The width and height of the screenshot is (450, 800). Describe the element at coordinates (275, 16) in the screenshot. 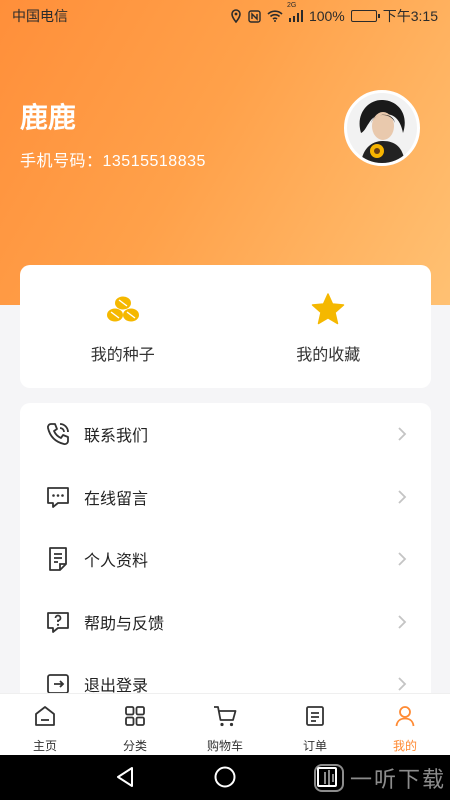

I see `wifi-icon` at that location.